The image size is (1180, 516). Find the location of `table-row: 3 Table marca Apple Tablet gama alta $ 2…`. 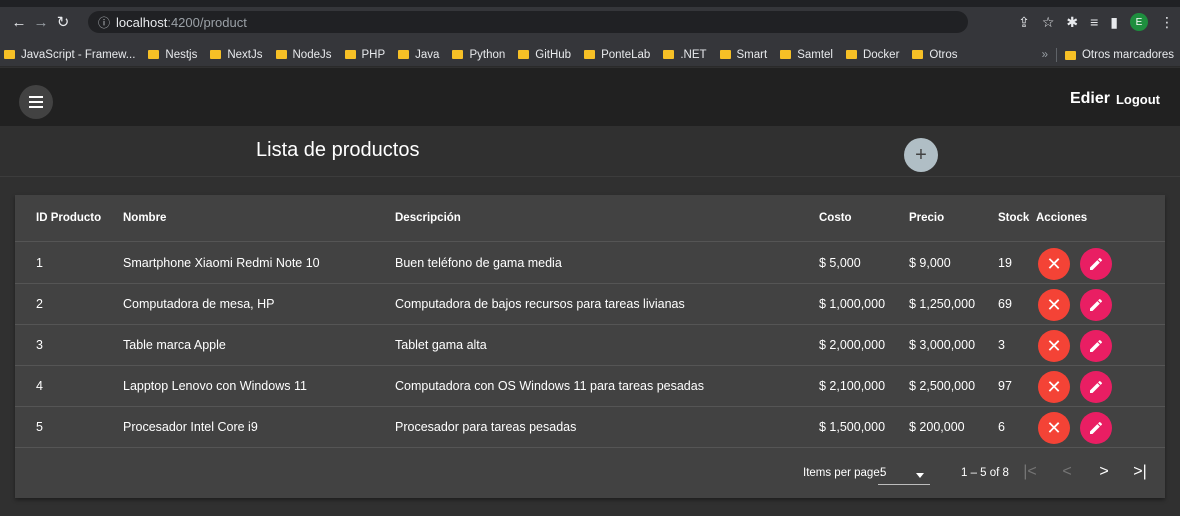

table-row: 3 Table marca Apple Tablet gama alta $ 2… is located at coordinates (590, 345).